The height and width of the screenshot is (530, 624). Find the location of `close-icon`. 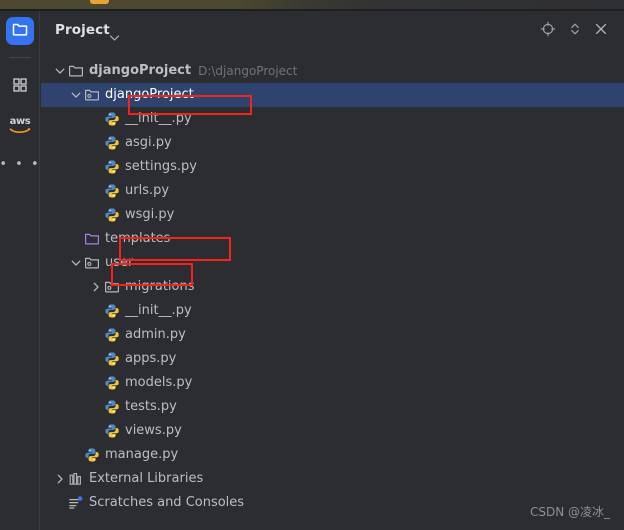

close-icon is located at coordinates (601, 31).